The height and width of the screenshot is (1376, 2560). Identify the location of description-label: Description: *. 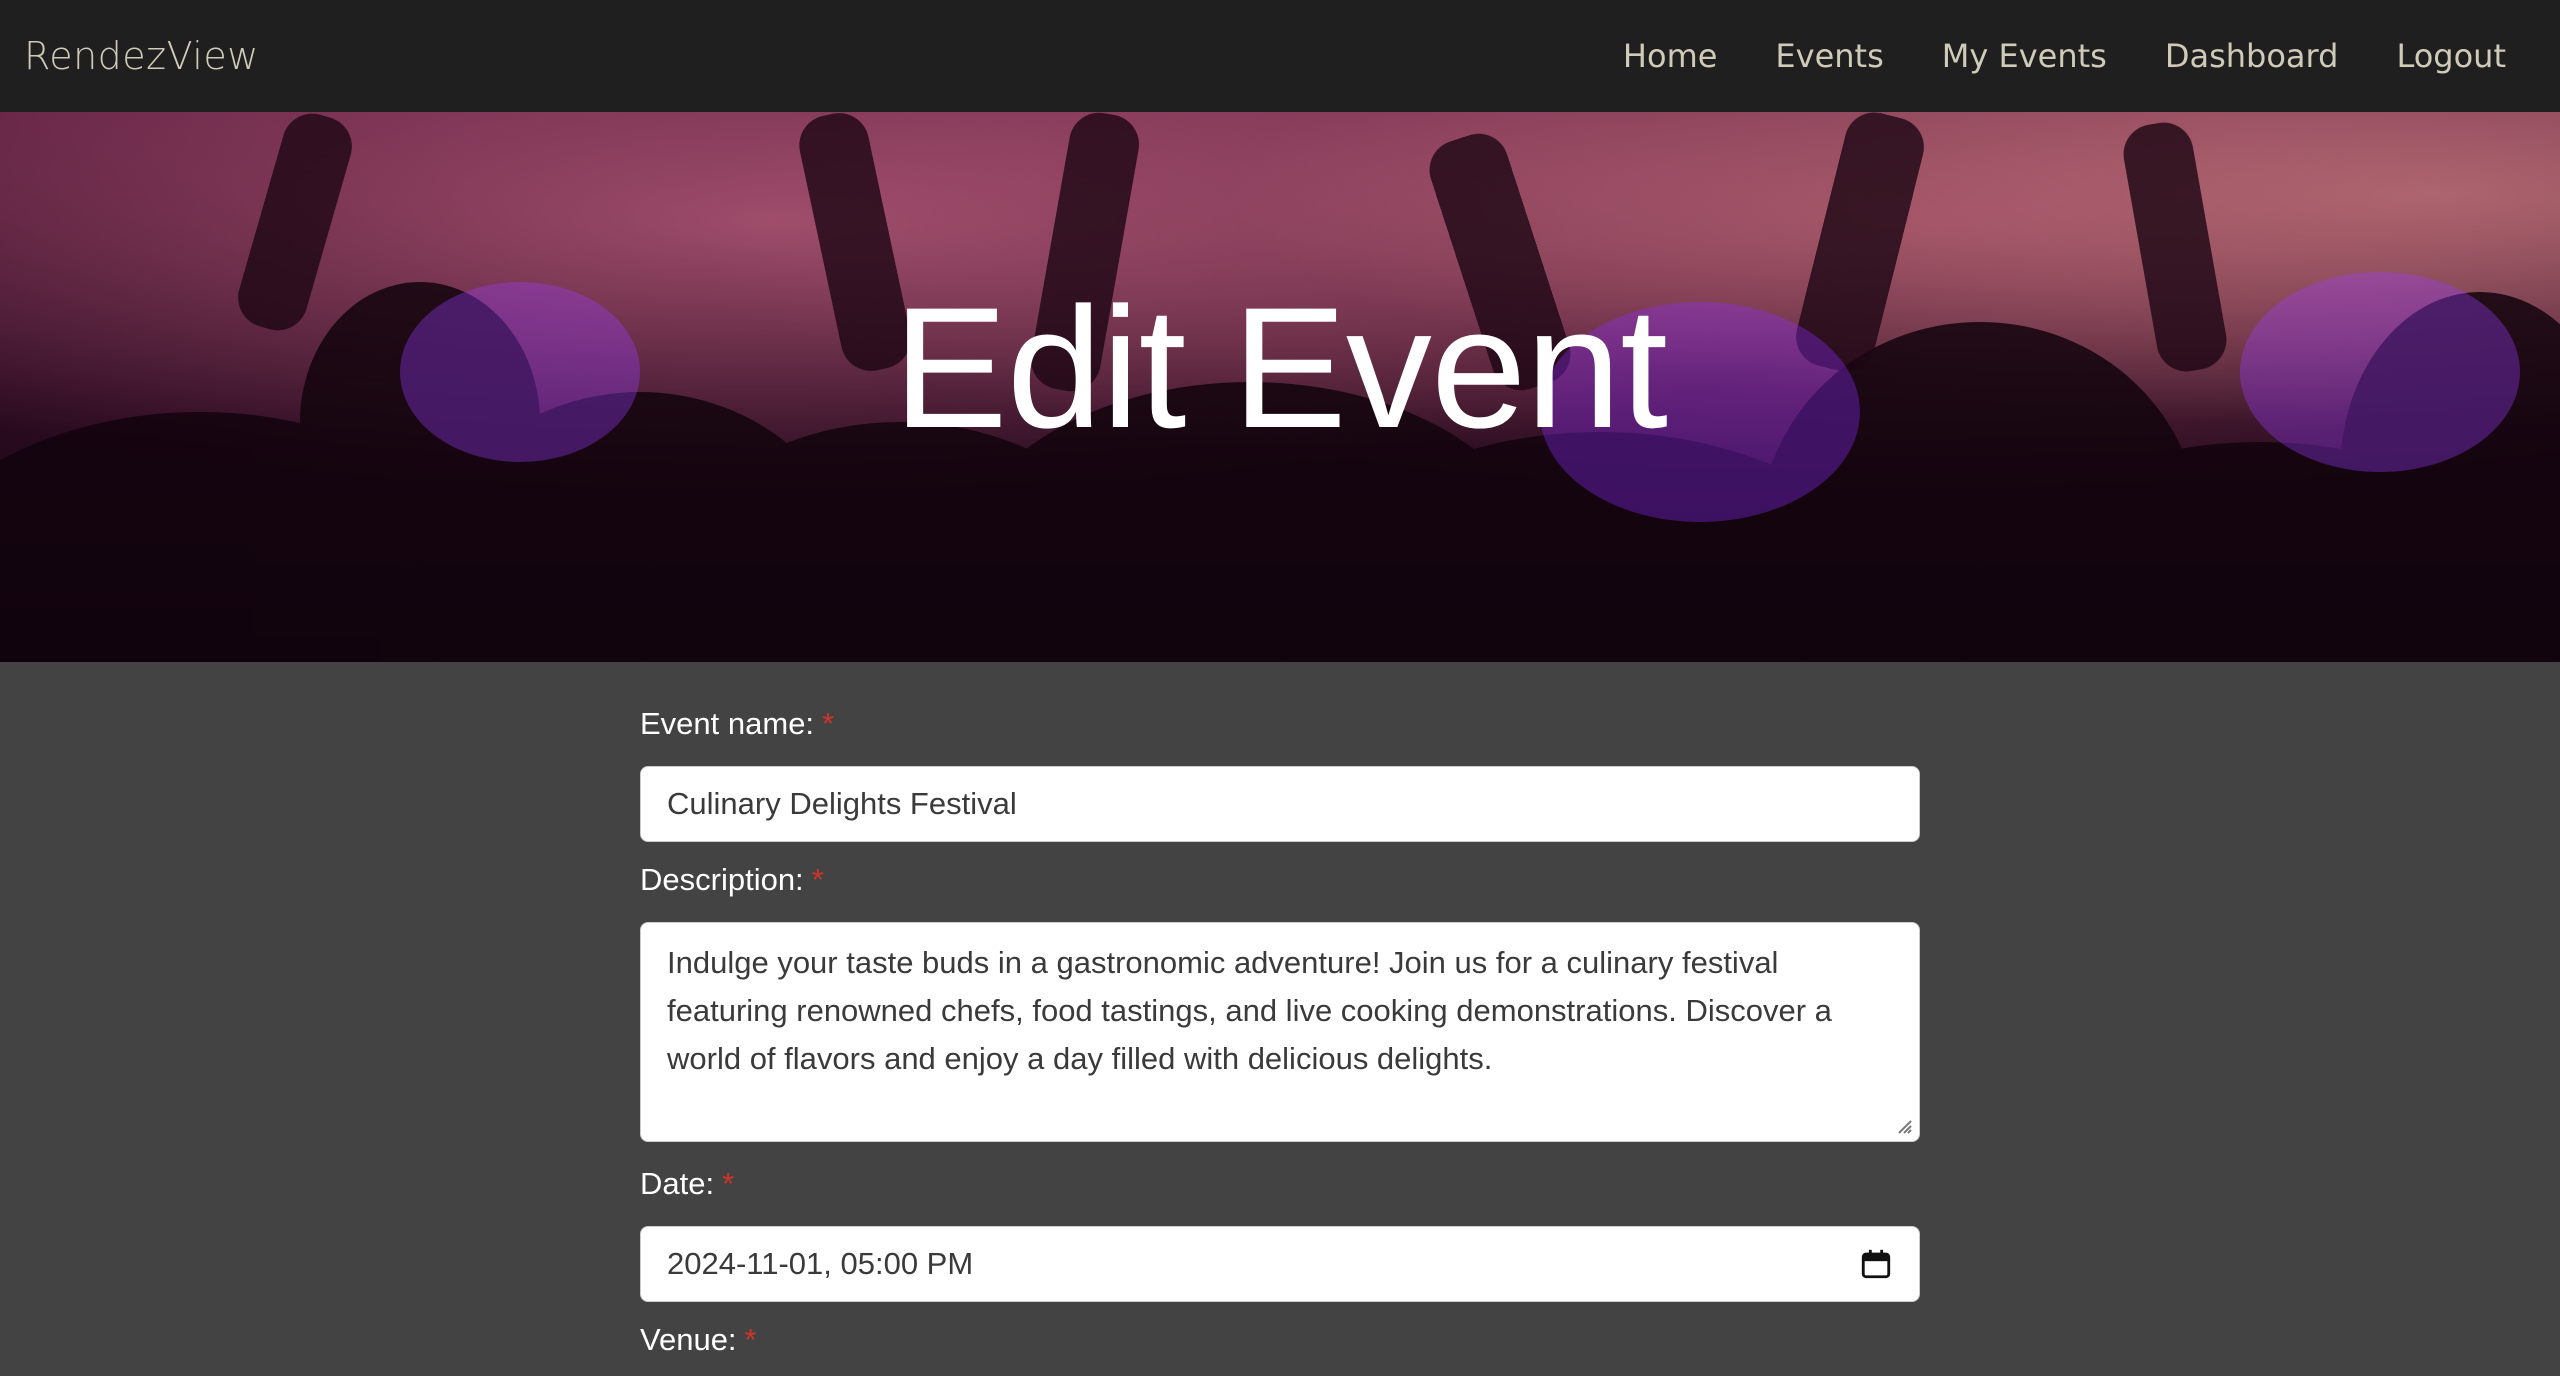
(1280, 880).